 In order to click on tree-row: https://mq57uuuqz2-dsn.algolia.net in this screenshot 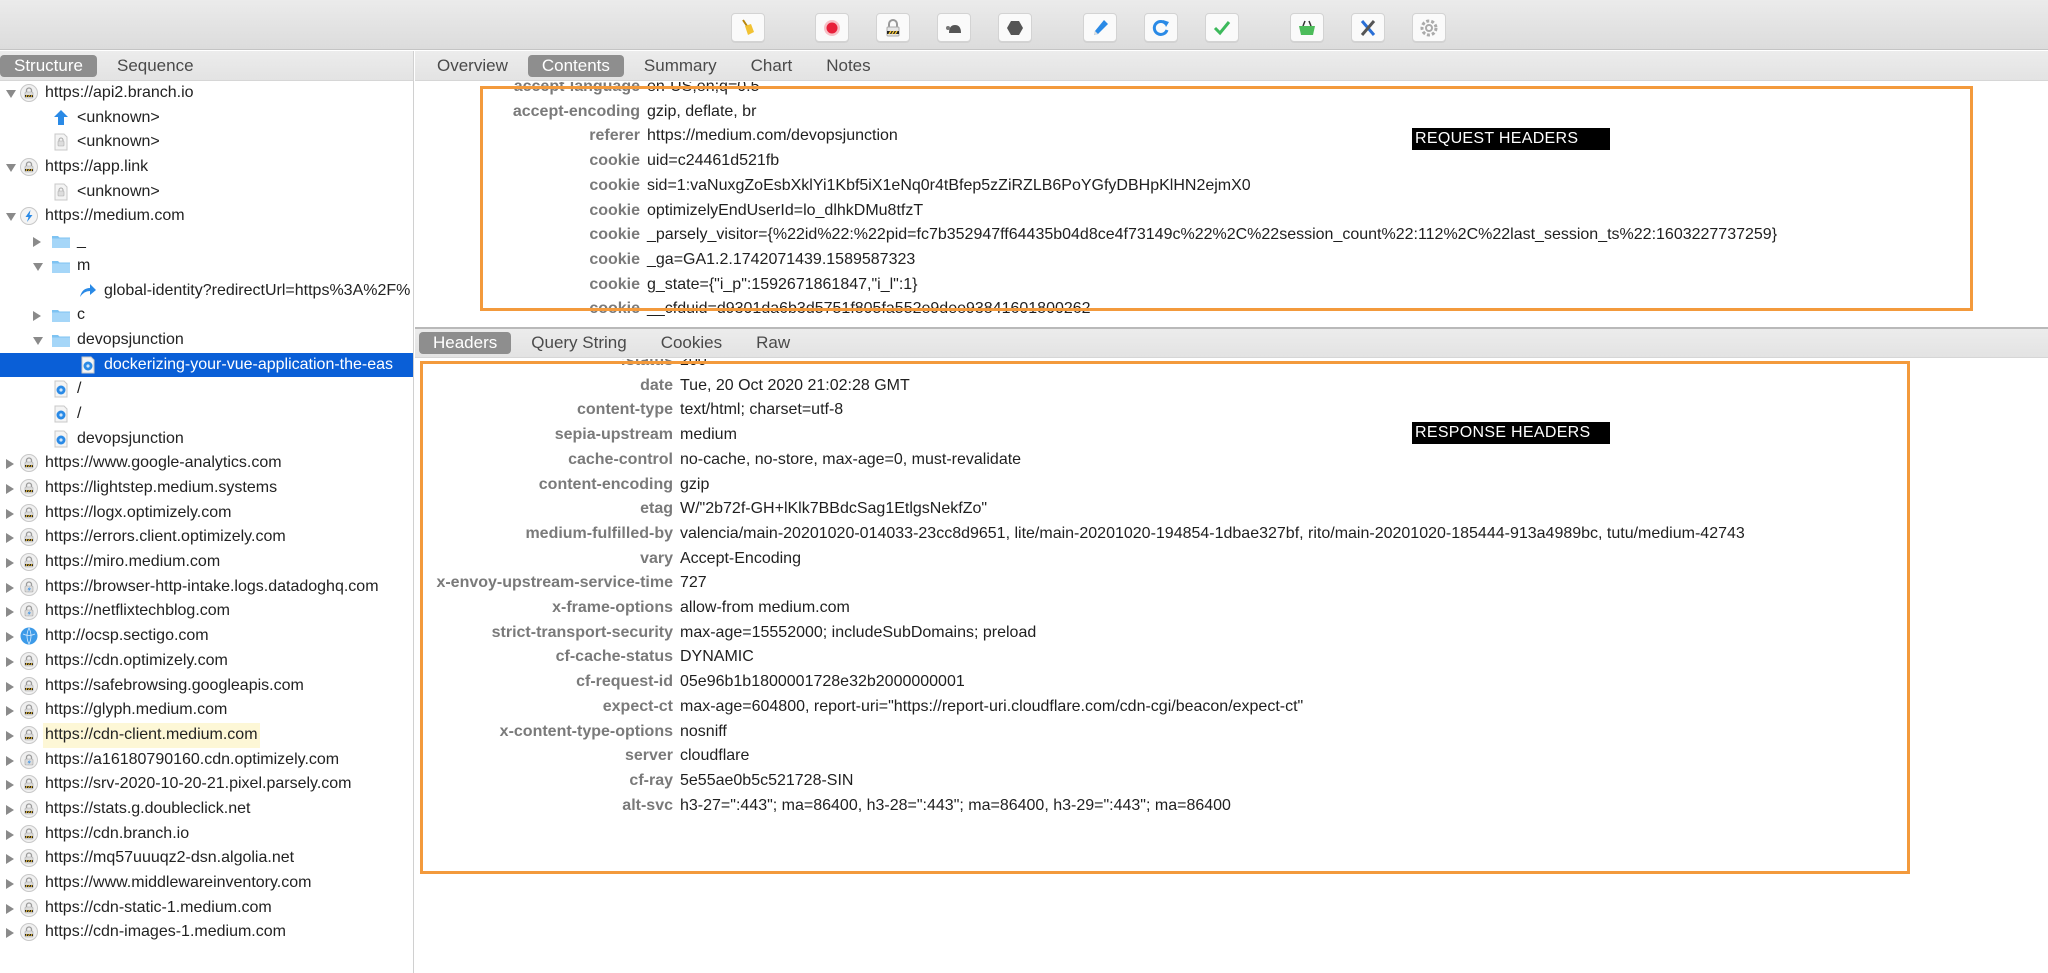, I will do `click(206, 858)`.